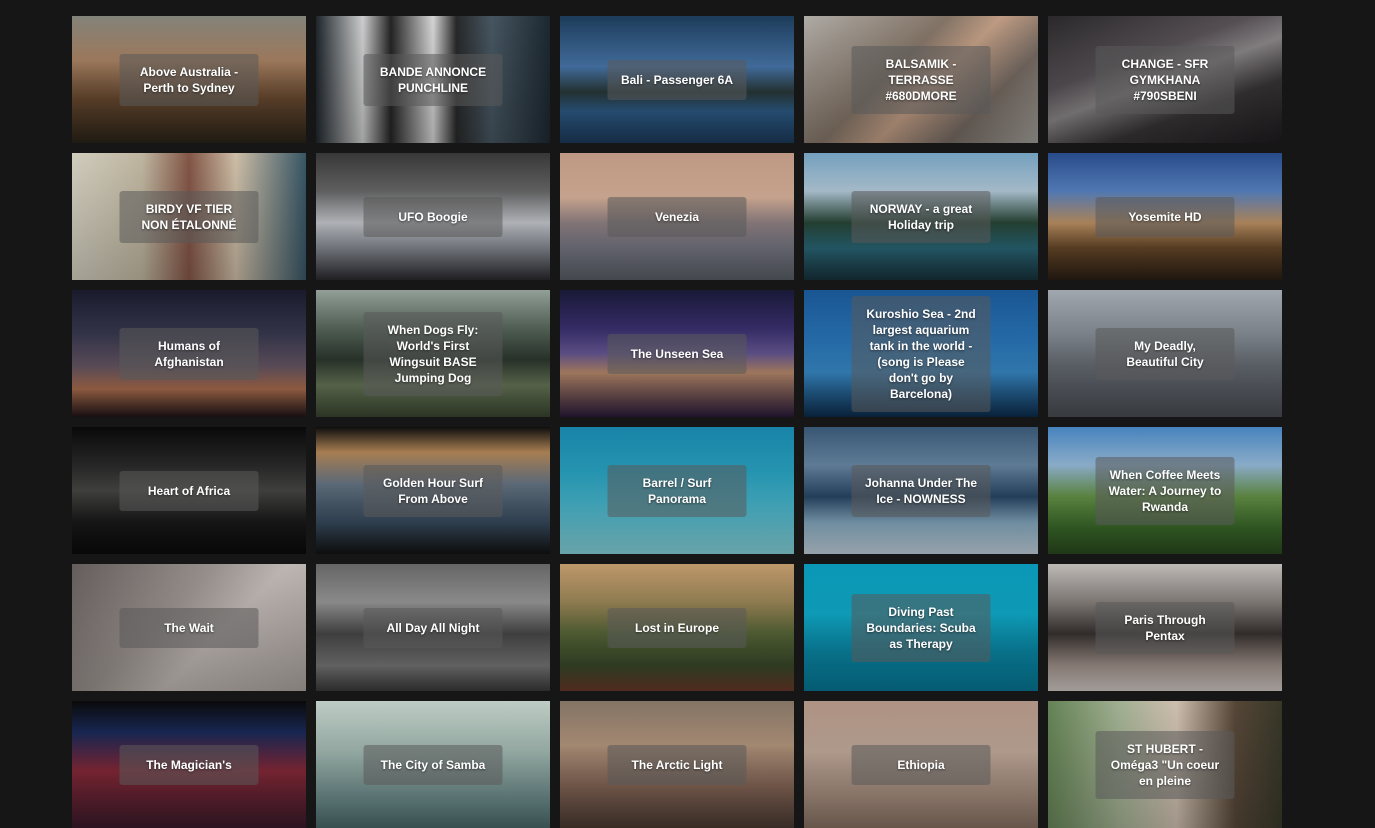 The image size is (1375, 828). I want to click on video-title-overlay: Paris Through Pentax, so click(1165, 627).